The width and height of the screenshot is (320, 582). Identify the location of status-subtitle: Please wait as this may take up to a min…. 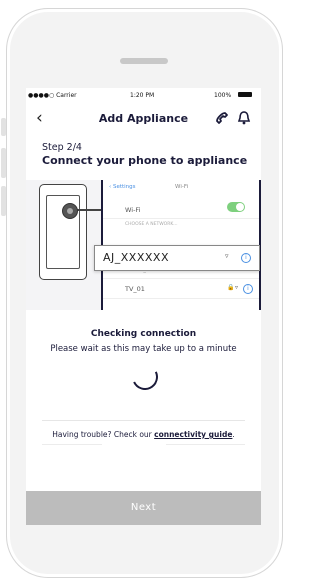
(143, 349).